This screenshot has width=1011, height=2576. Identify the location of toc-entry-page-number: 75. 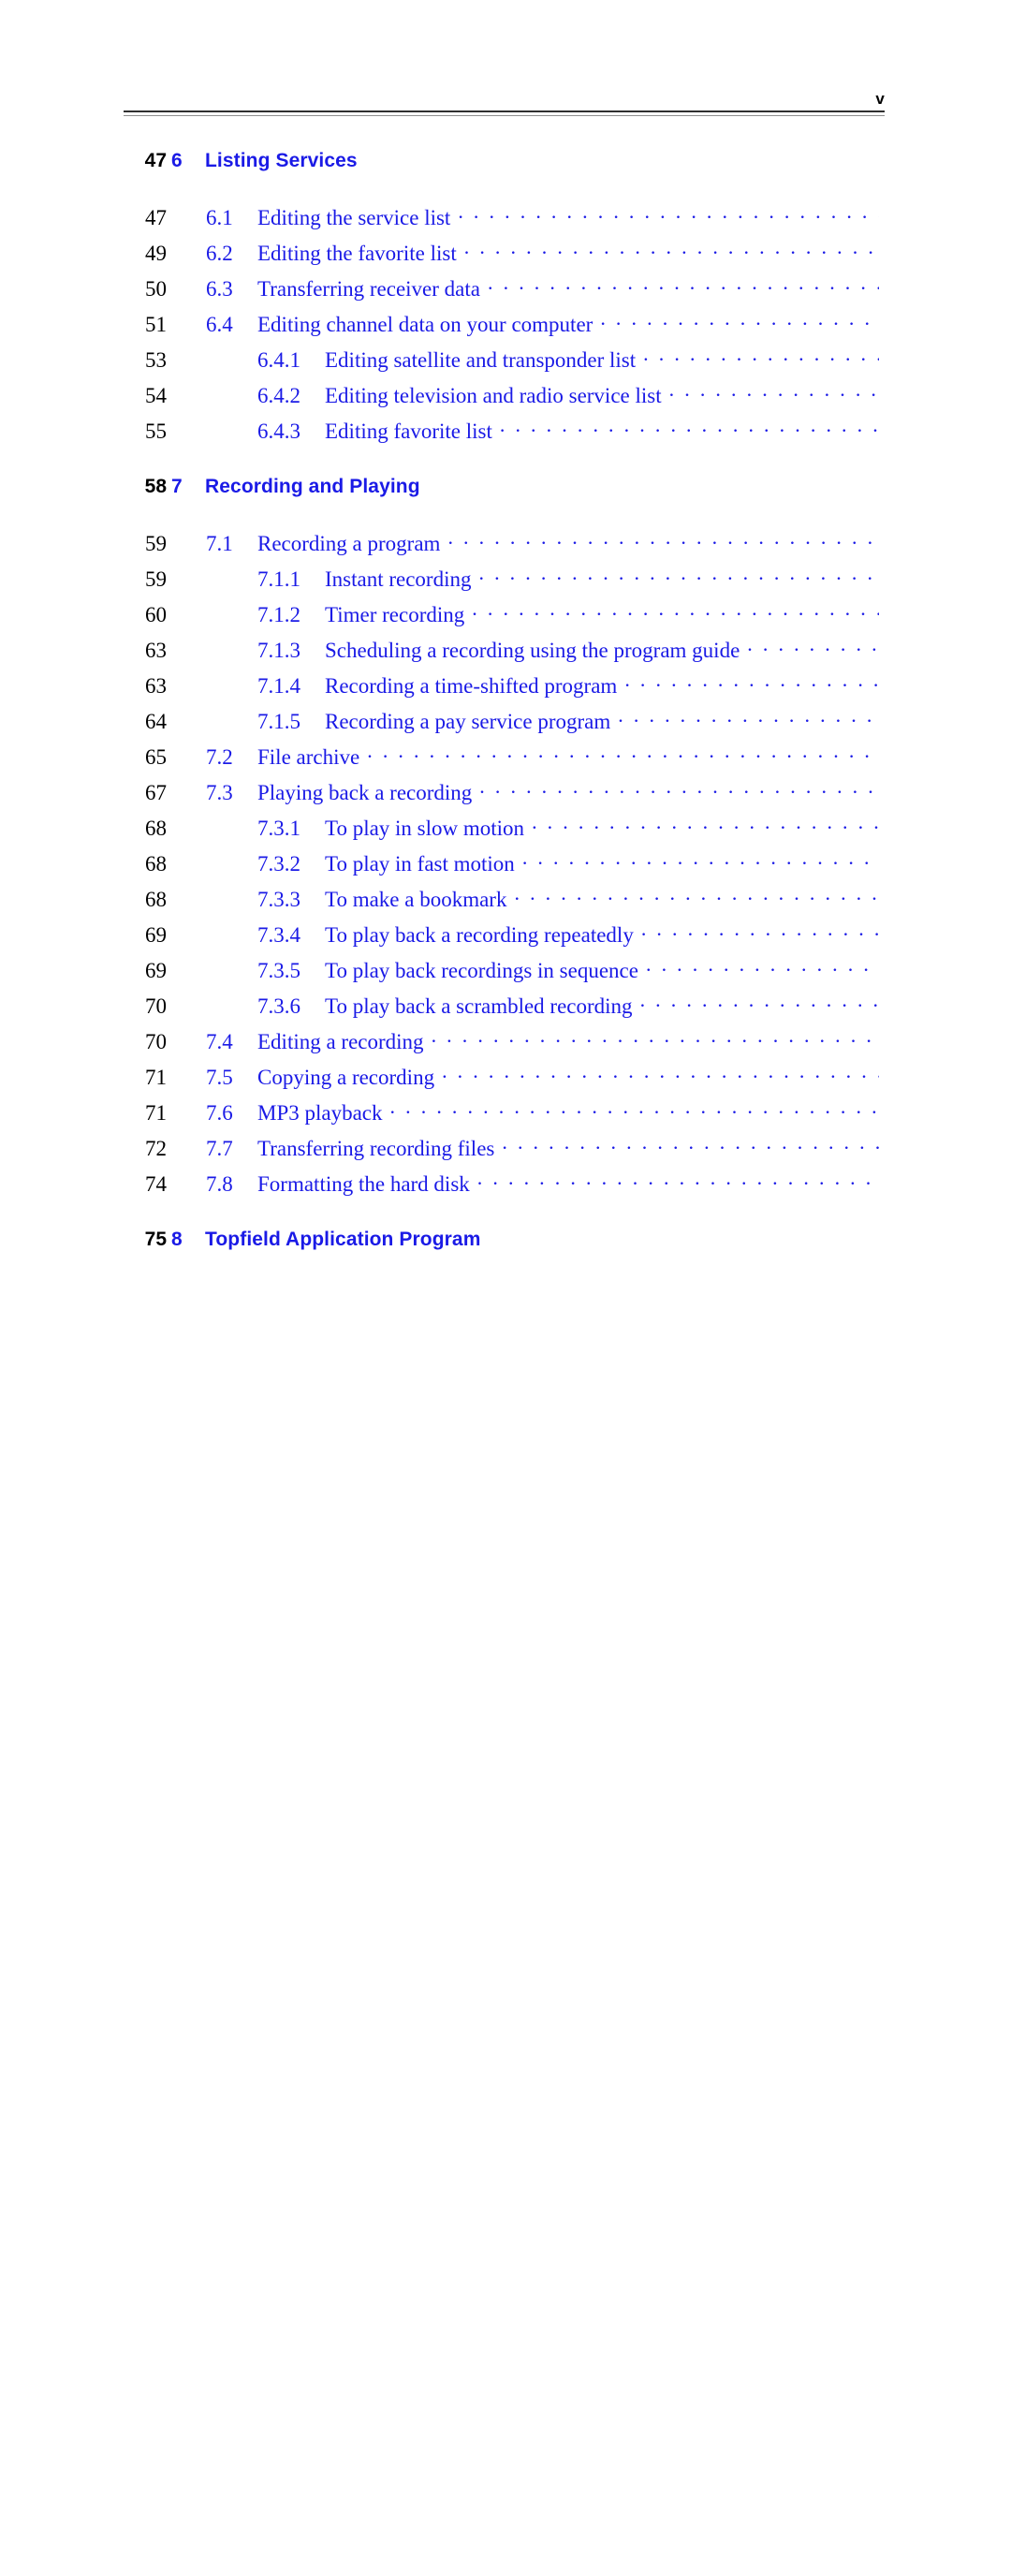
(155, 1239).